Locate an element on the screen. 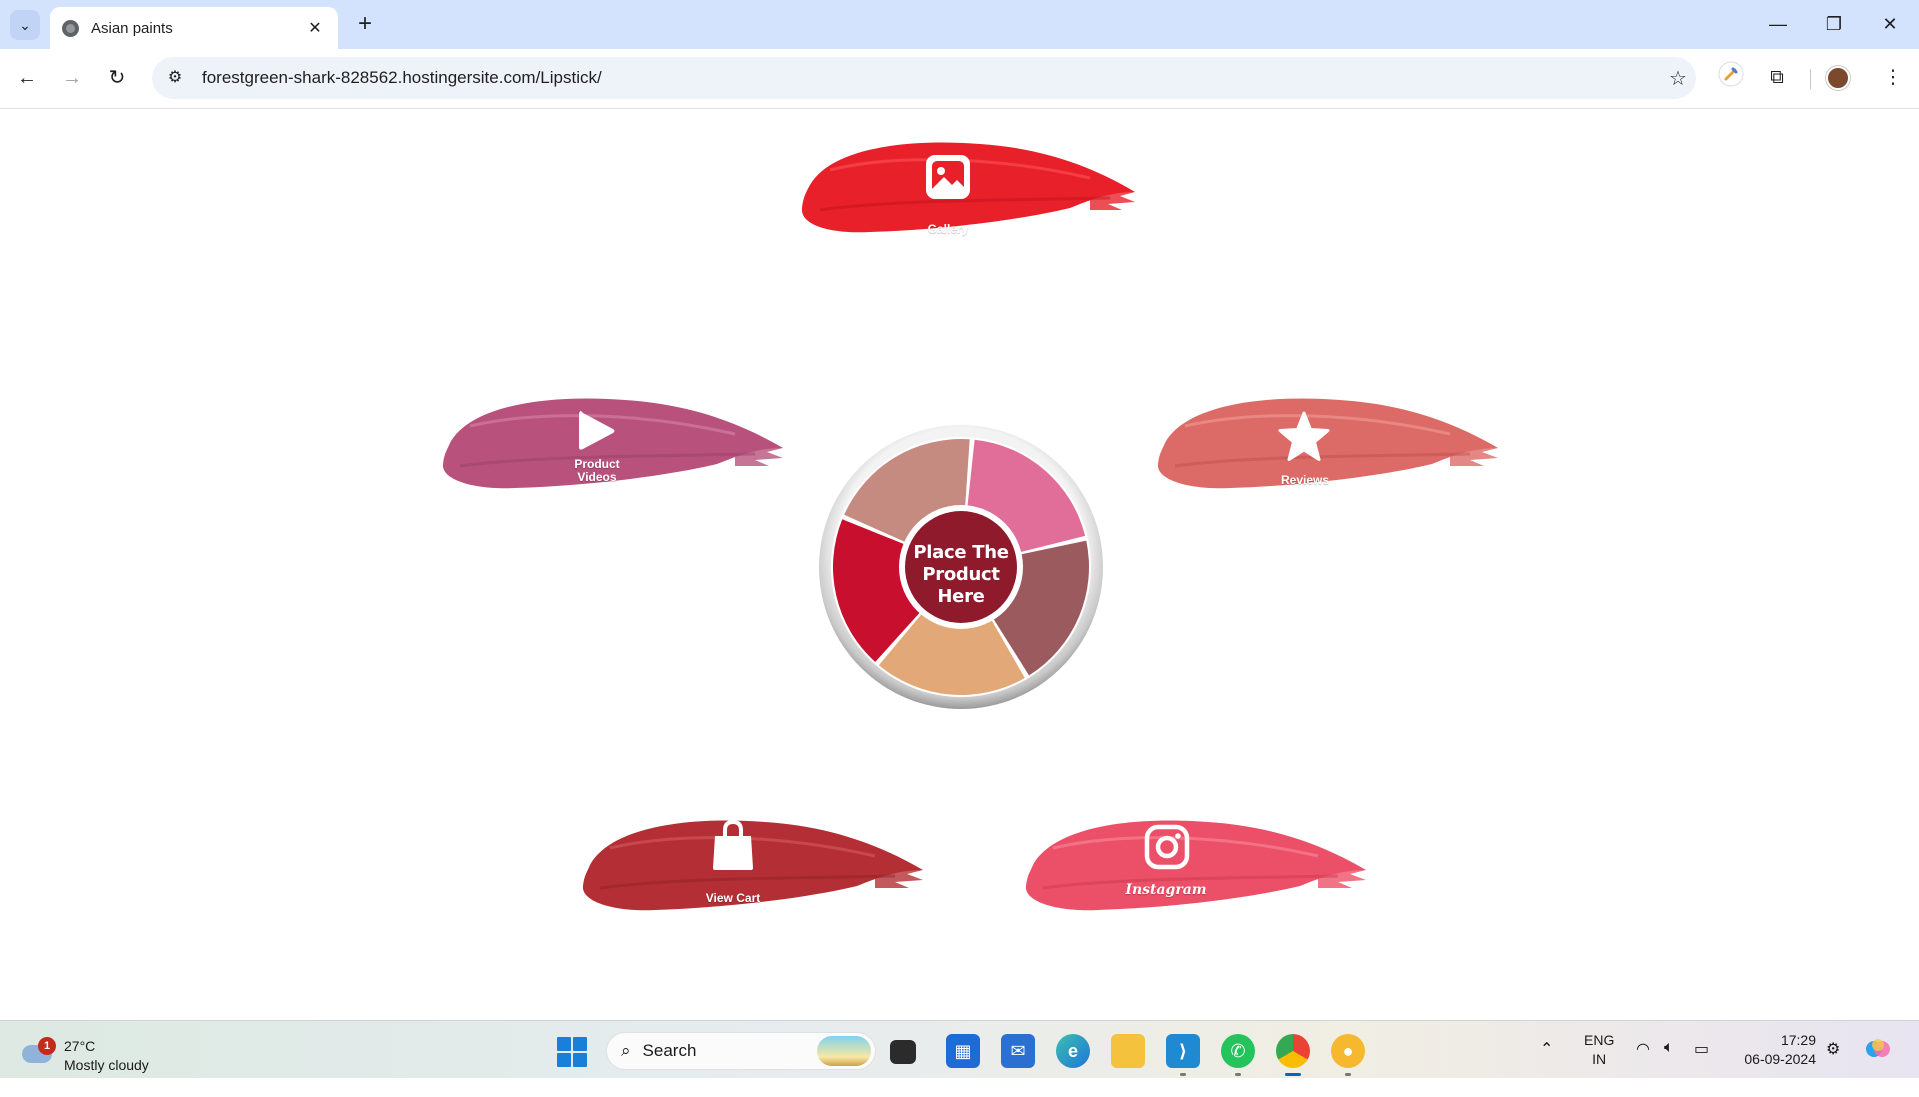 The image size is (1919, 1097). gallery-label: Gallery is located at coordinates (948, 229).